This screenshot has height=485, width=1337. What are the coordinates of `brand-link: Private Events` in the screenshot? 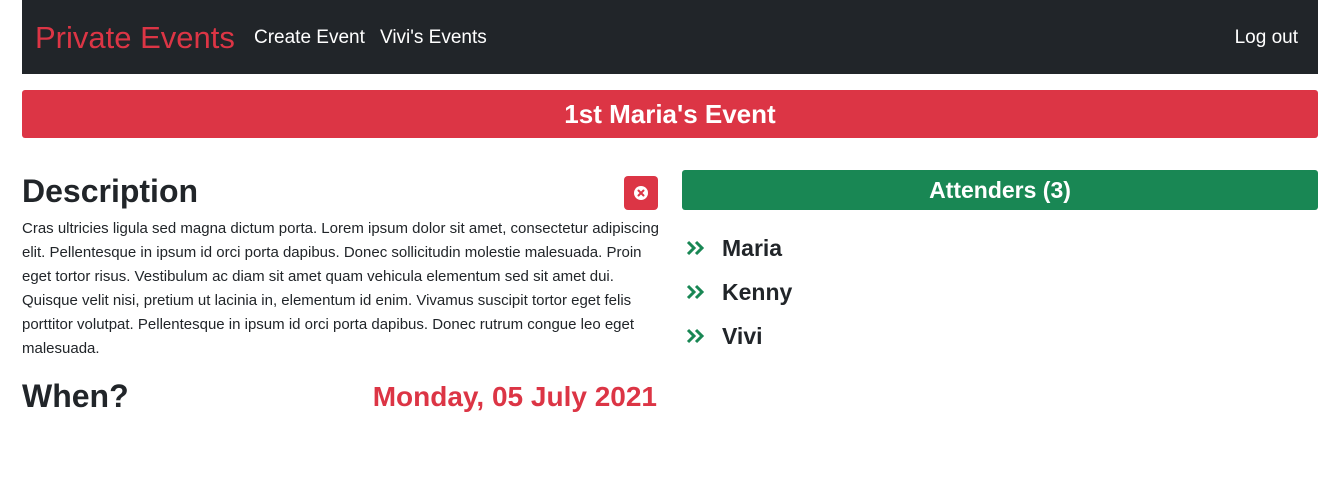 It's located at (135, 38).